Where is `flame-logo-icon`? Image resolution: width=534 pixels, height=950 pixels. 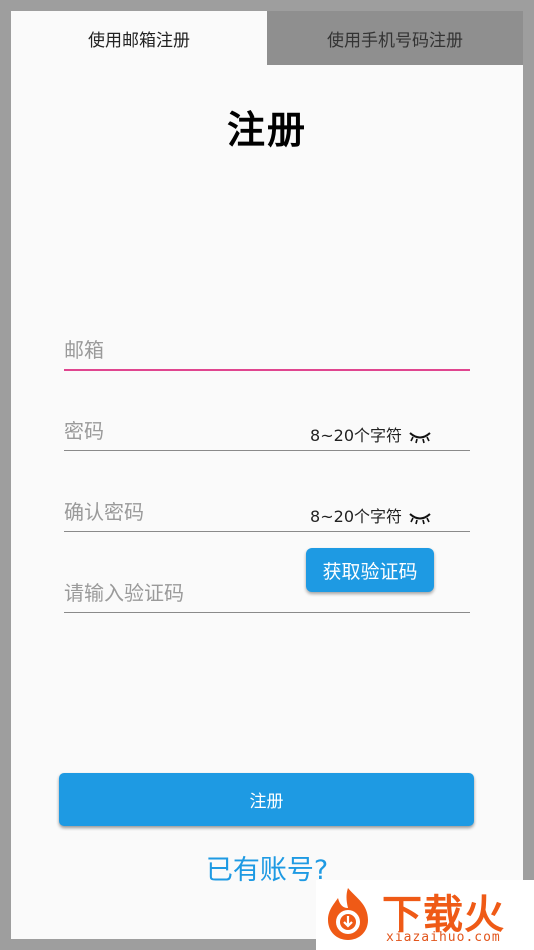 flame-logo-icon is located at coordinates (348, 914).